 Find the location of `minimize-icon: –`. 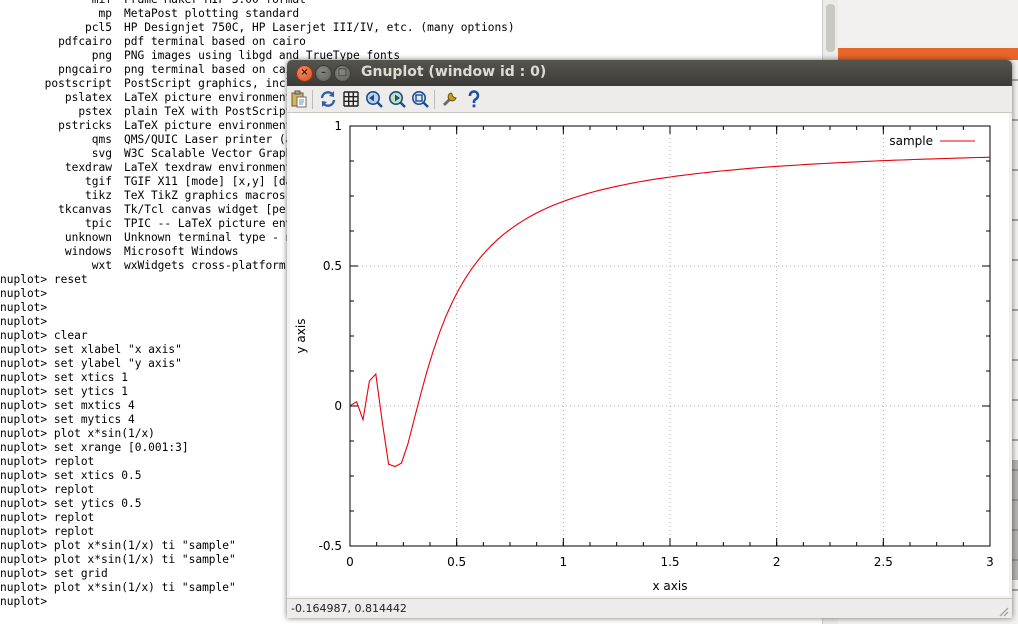

minimize-icon: – is located at coordinates (323, 72).